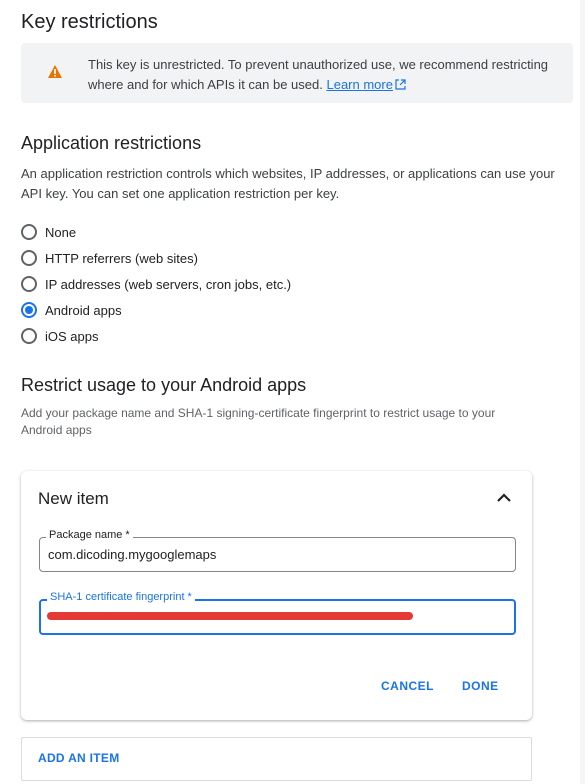  I want to click on radio-button-selected, so click(29, 310).